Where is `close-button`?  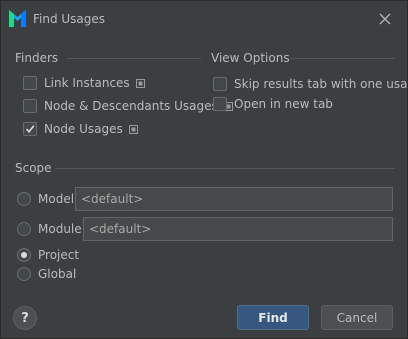 close-button is located at coordinates (385, 19).